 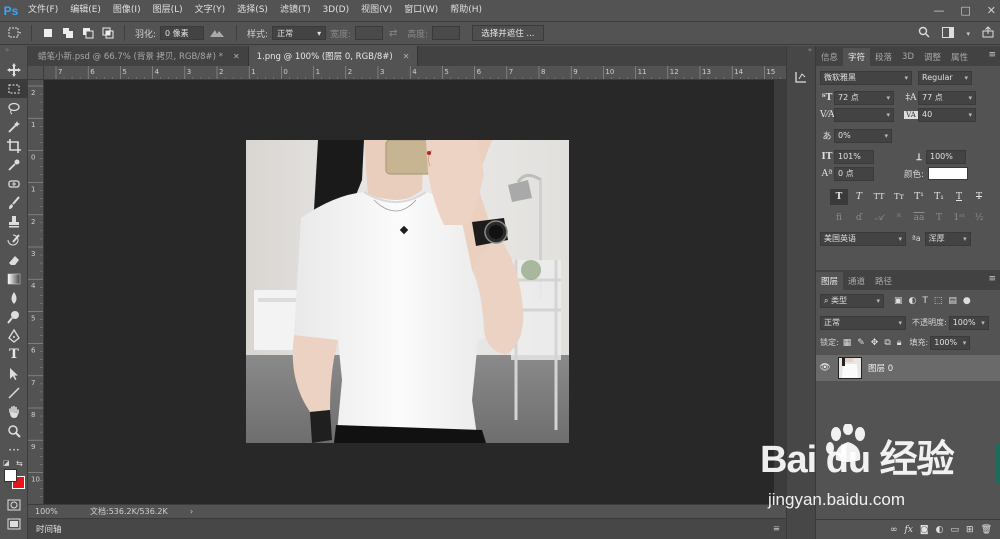 What do you see at coordinates (14, 240) in the screenshot?
I see `history-brush-tool-icon` at bounding box center [14, 240].